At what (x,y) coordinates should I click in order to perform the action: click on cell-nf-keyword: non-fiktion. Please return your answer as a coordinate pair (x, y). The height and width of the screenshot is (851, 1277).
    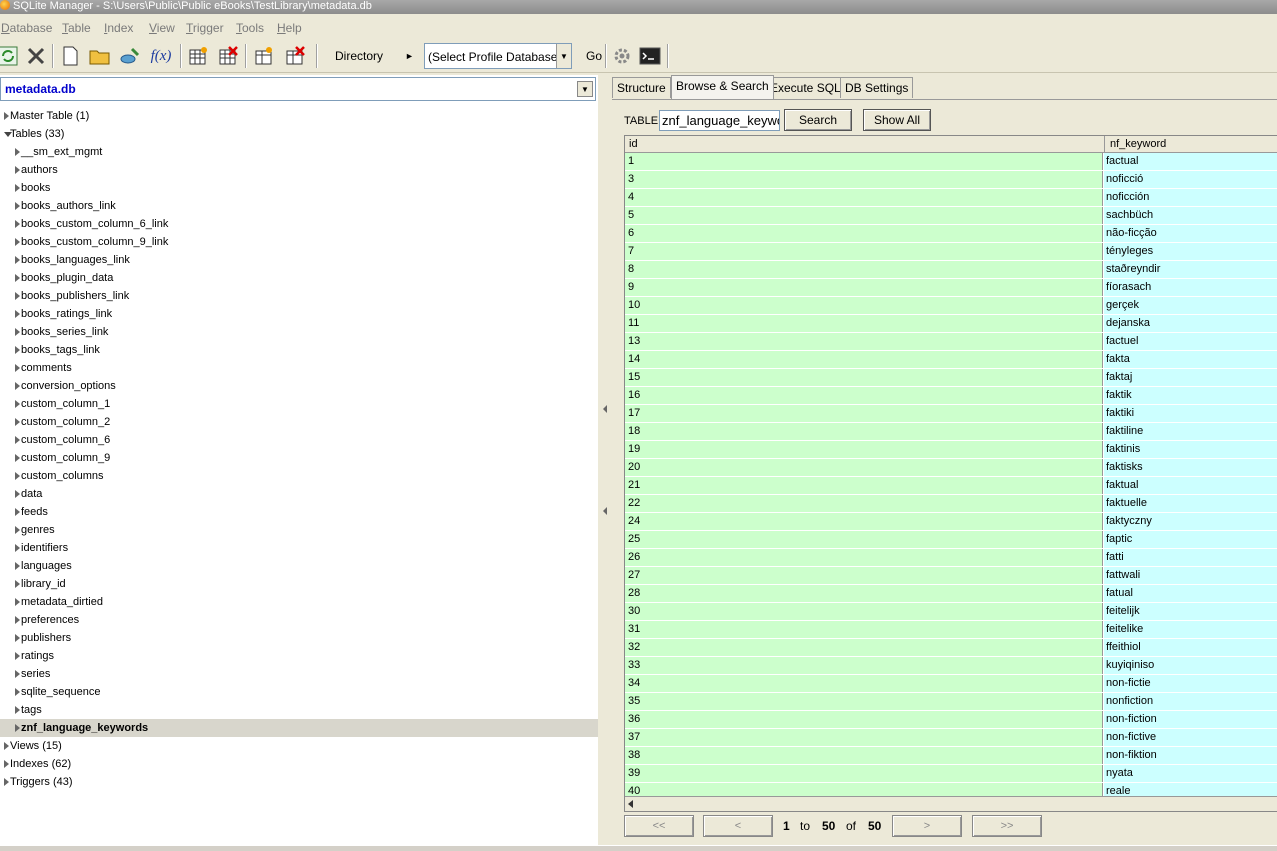
    Looking at the image, I should click on (1190, 755).